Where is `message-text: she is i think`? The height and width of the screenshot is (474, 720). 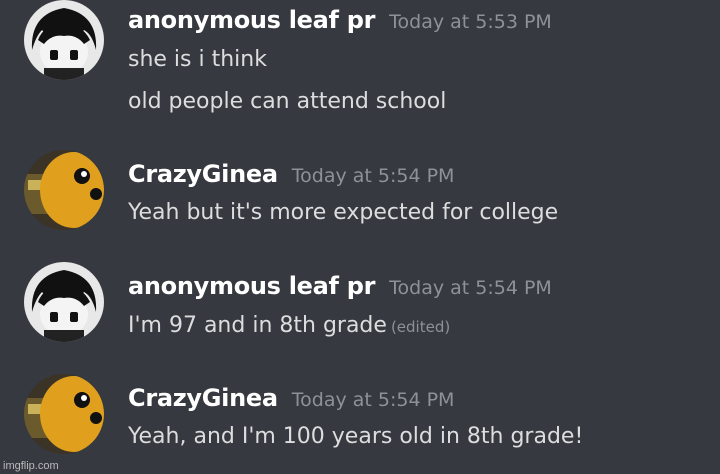
message-text: she is i think is located at coordinates (197, 59).